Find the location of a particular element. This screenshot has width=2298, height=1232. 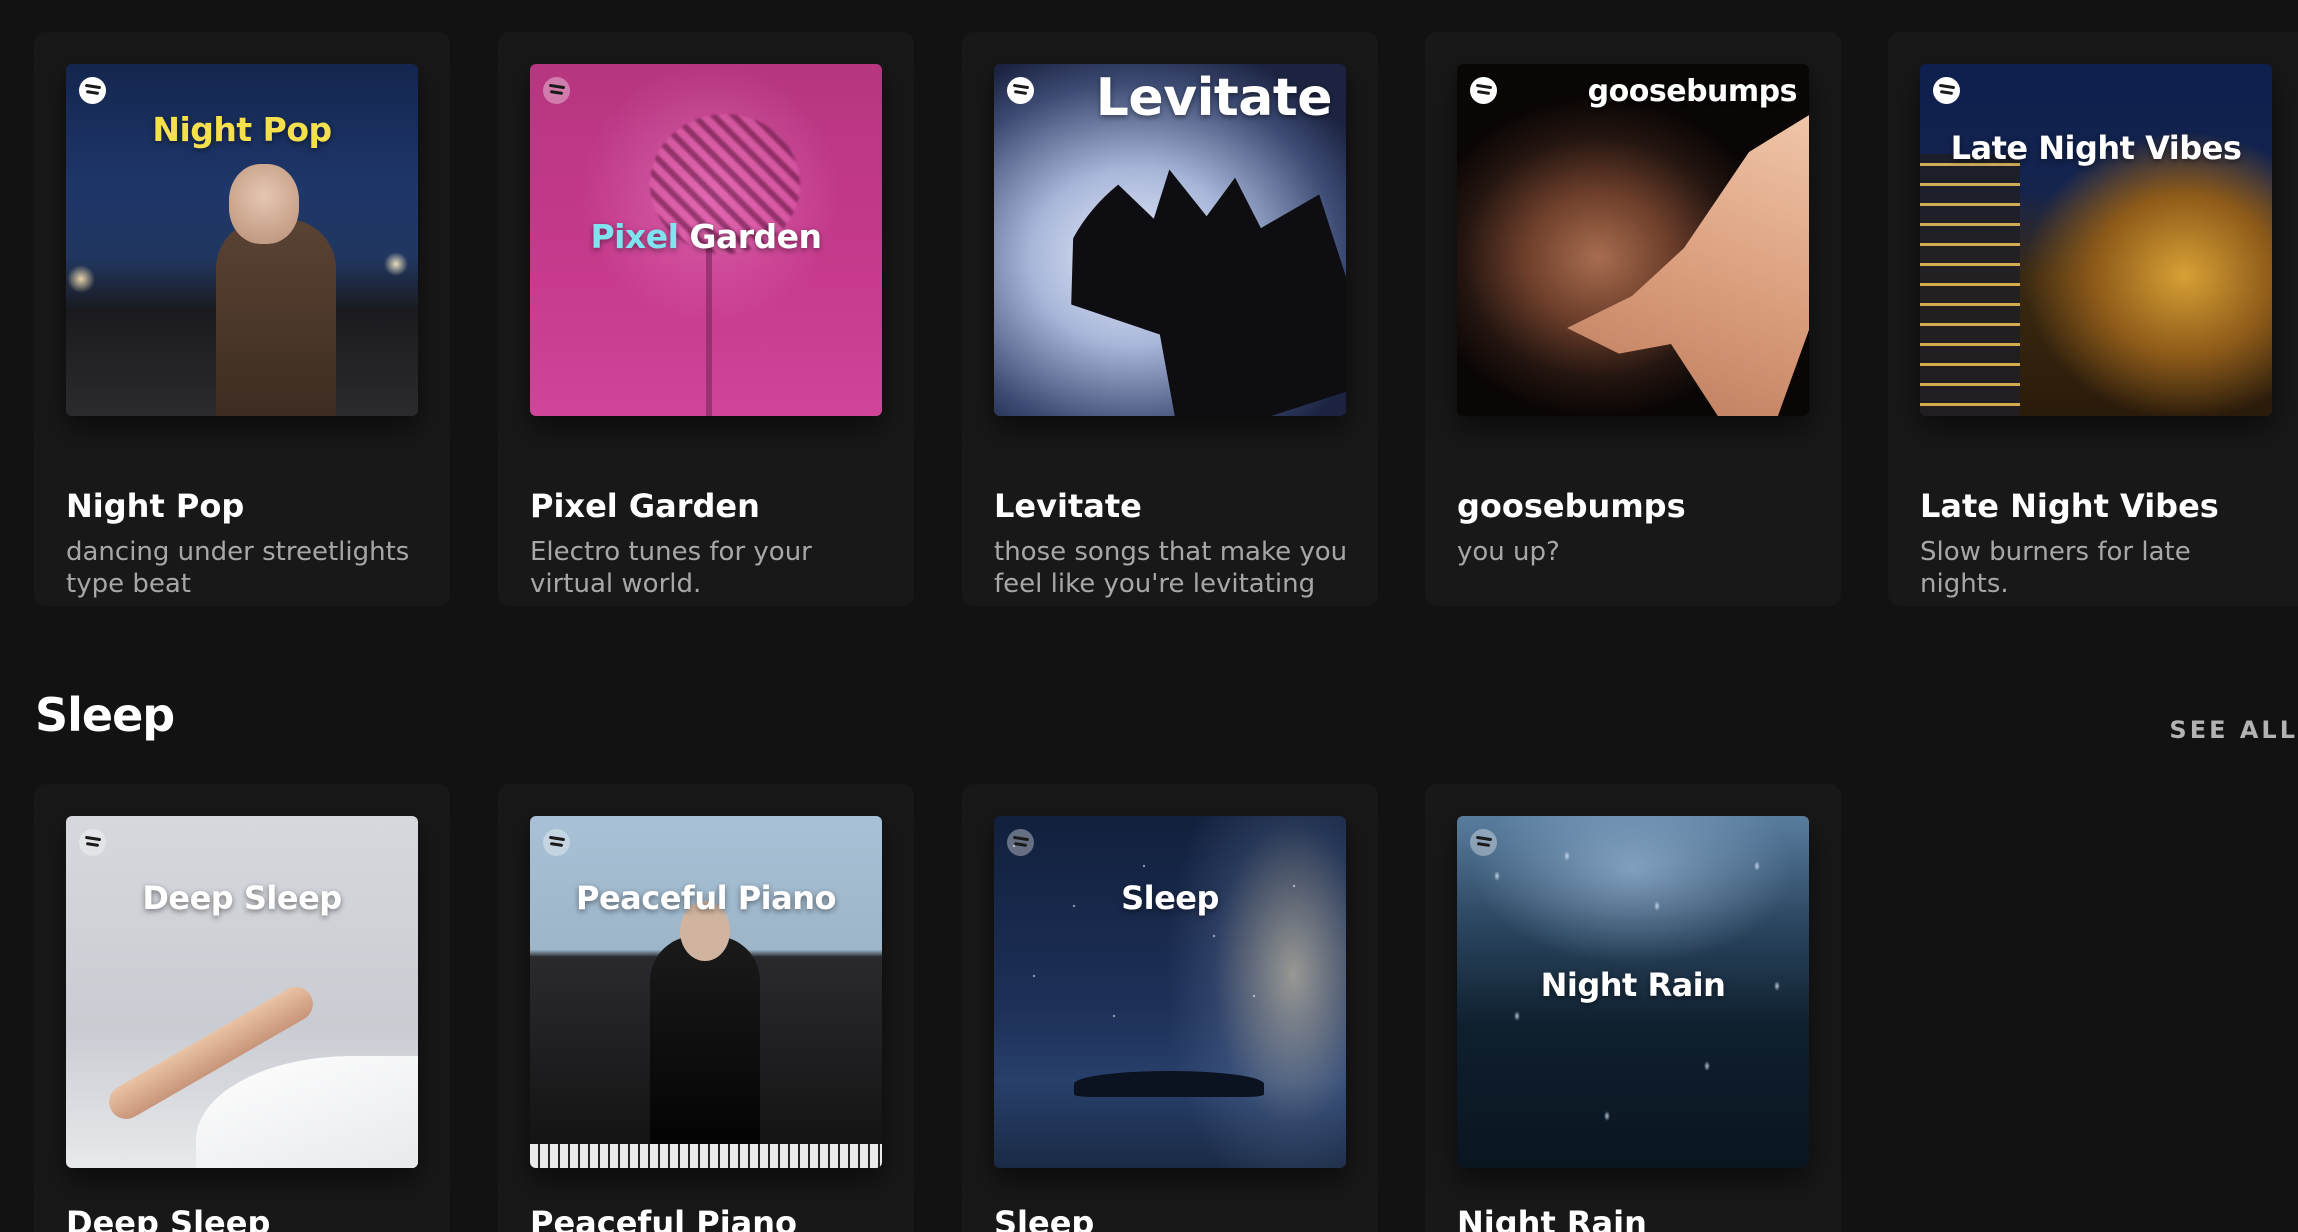

playlist-cover-sleep: Sleep is located at coordinates (1170, 992).